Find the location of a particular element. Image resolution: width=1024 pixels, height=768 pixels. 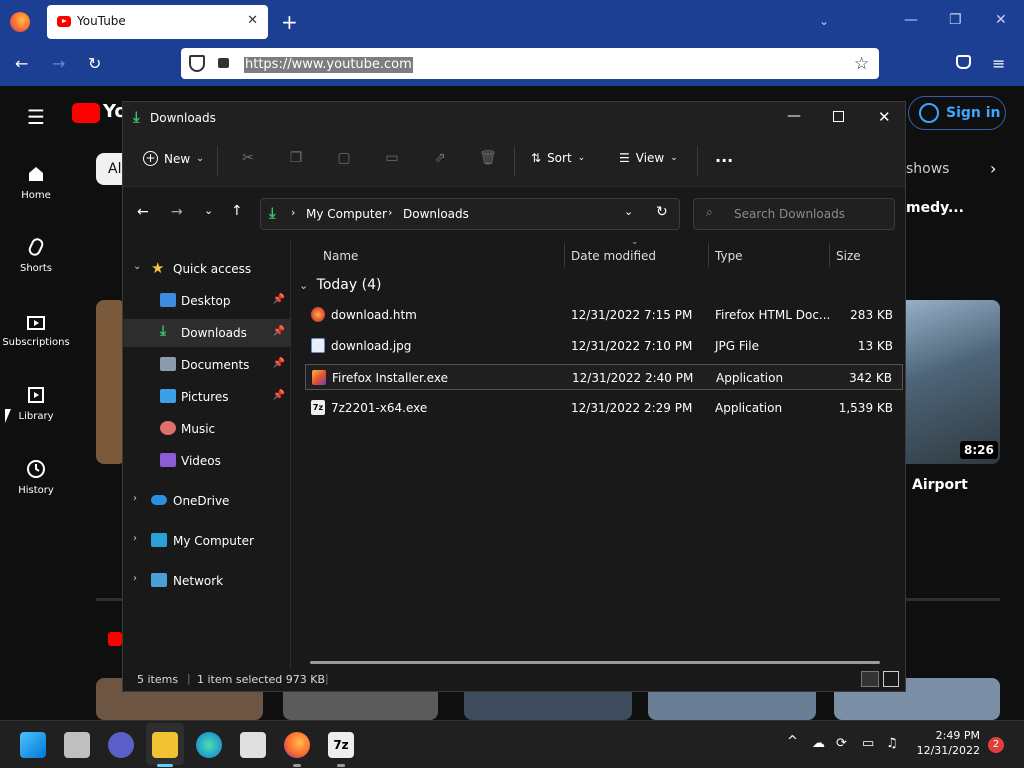

volume-icon: ♫ is located at coordinates (892, 743).